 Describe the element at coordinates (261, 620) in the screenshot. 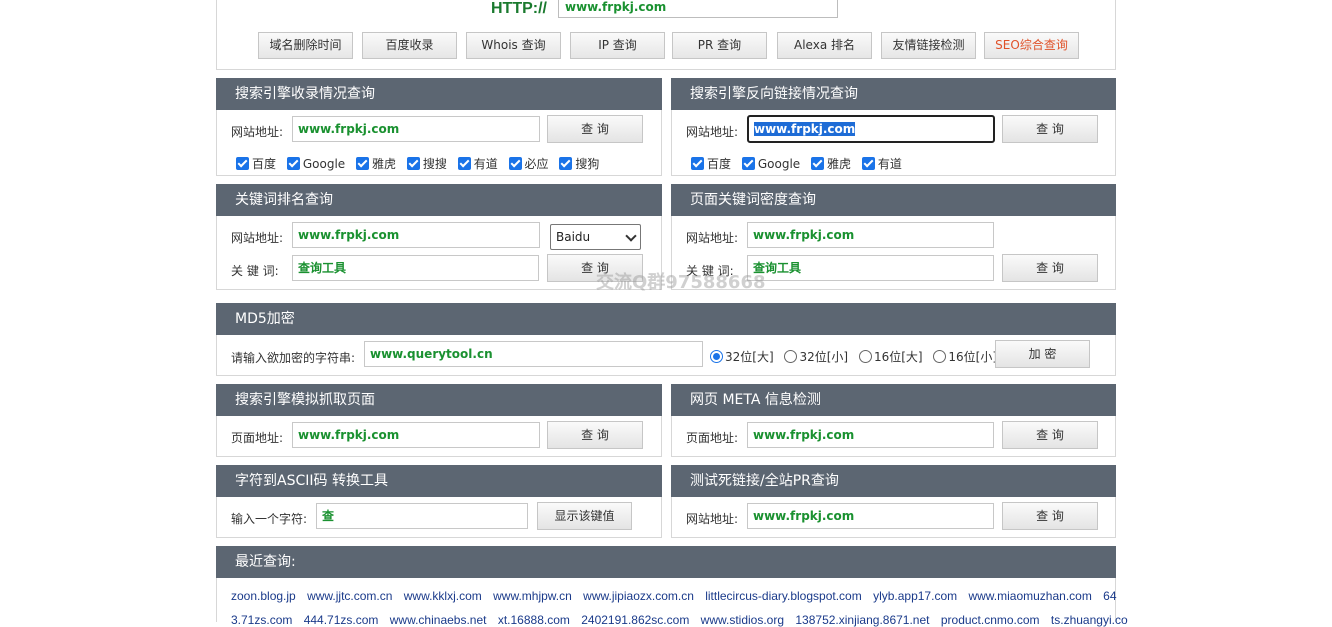

I see `recent-link: 3.71zs.com` at that location.